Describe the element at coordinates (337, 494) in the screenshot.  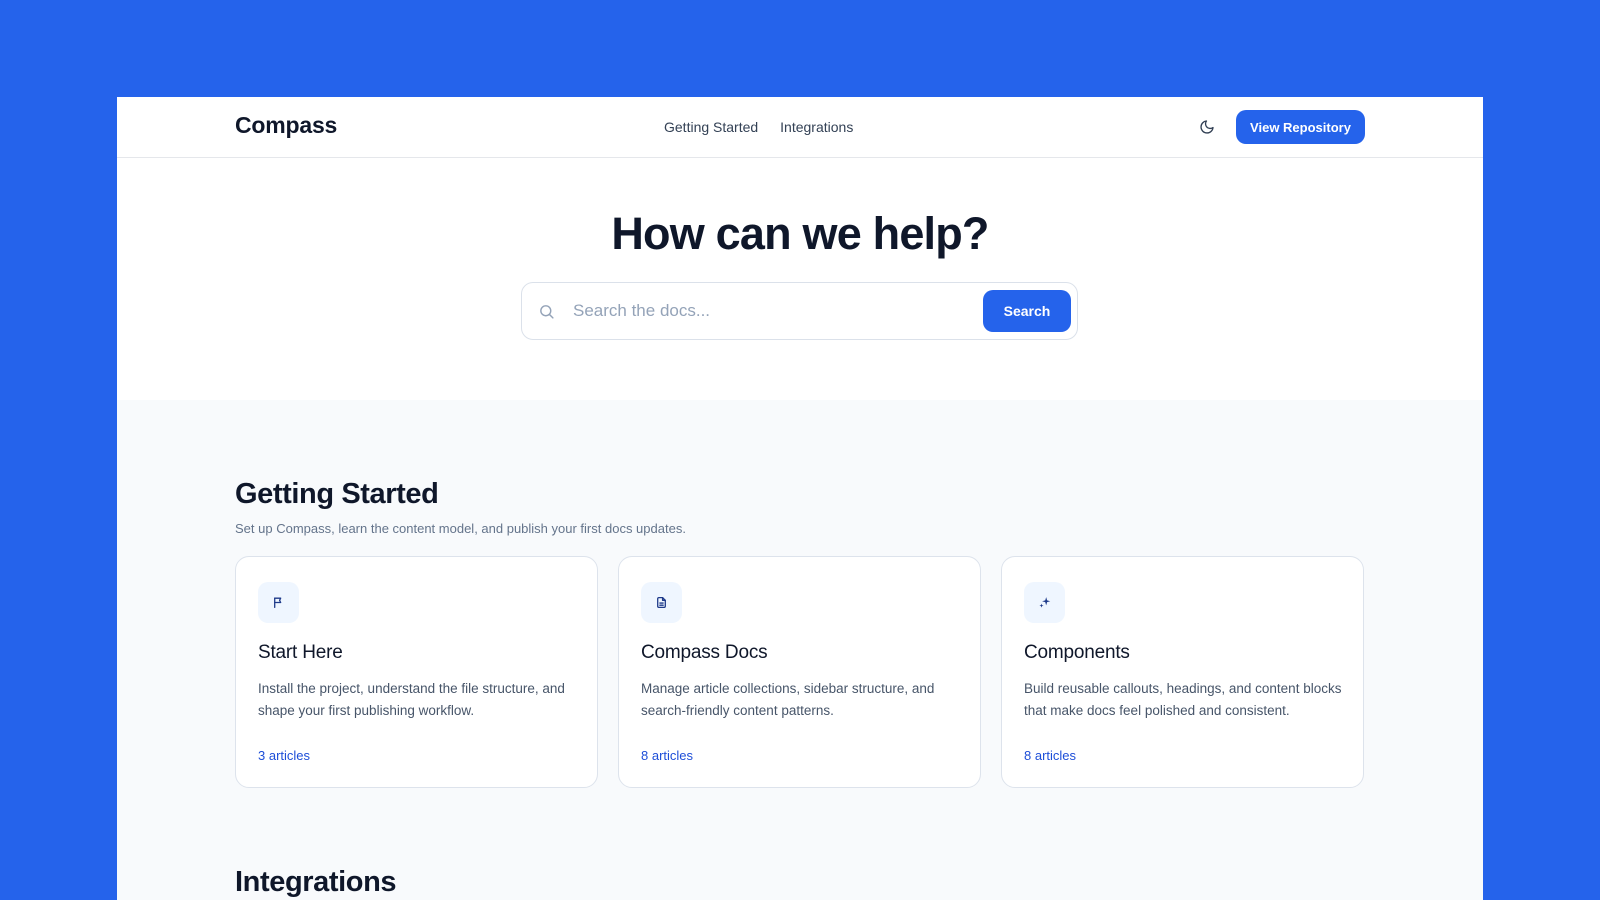
I see `getting-started-heading: Getting Started` at that location.